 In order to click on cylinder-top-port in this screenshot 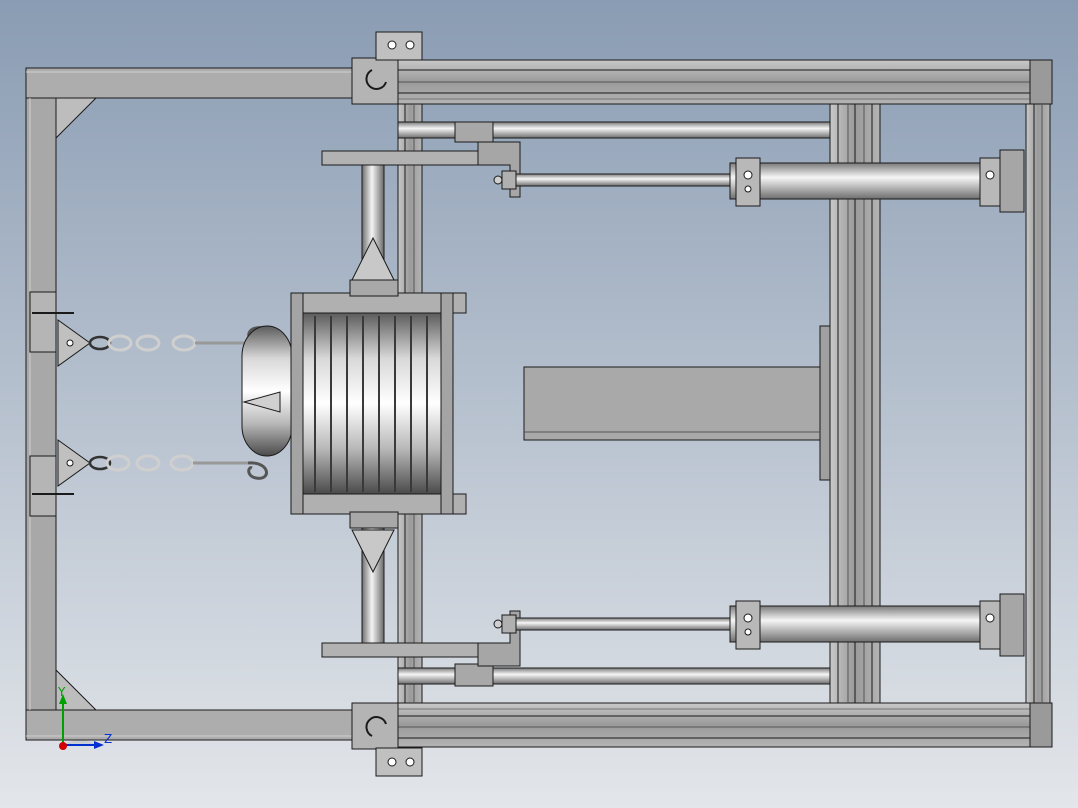, I will do `click(748, 175)`.